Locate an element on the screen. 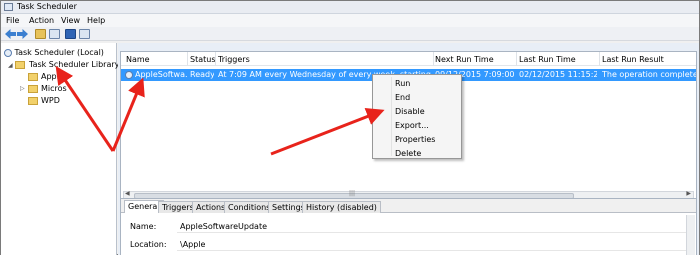 The width and height of the screenshot is (700, 255). toolbar is located at coordinates (350, 34).